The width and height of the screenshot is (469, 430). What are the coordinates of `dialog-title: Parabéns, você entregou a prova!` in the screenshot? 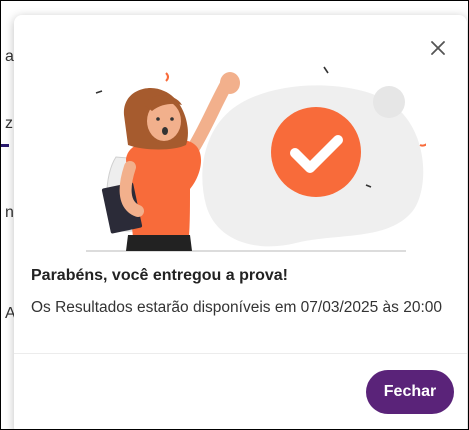 It's located at (159, 275).